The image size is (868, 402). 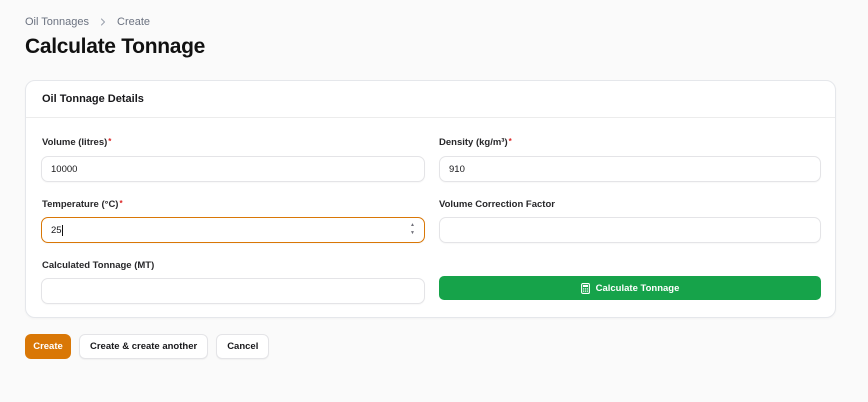 I want to click on volume-label: Volume (litres)*, so click(x=76, y=142).